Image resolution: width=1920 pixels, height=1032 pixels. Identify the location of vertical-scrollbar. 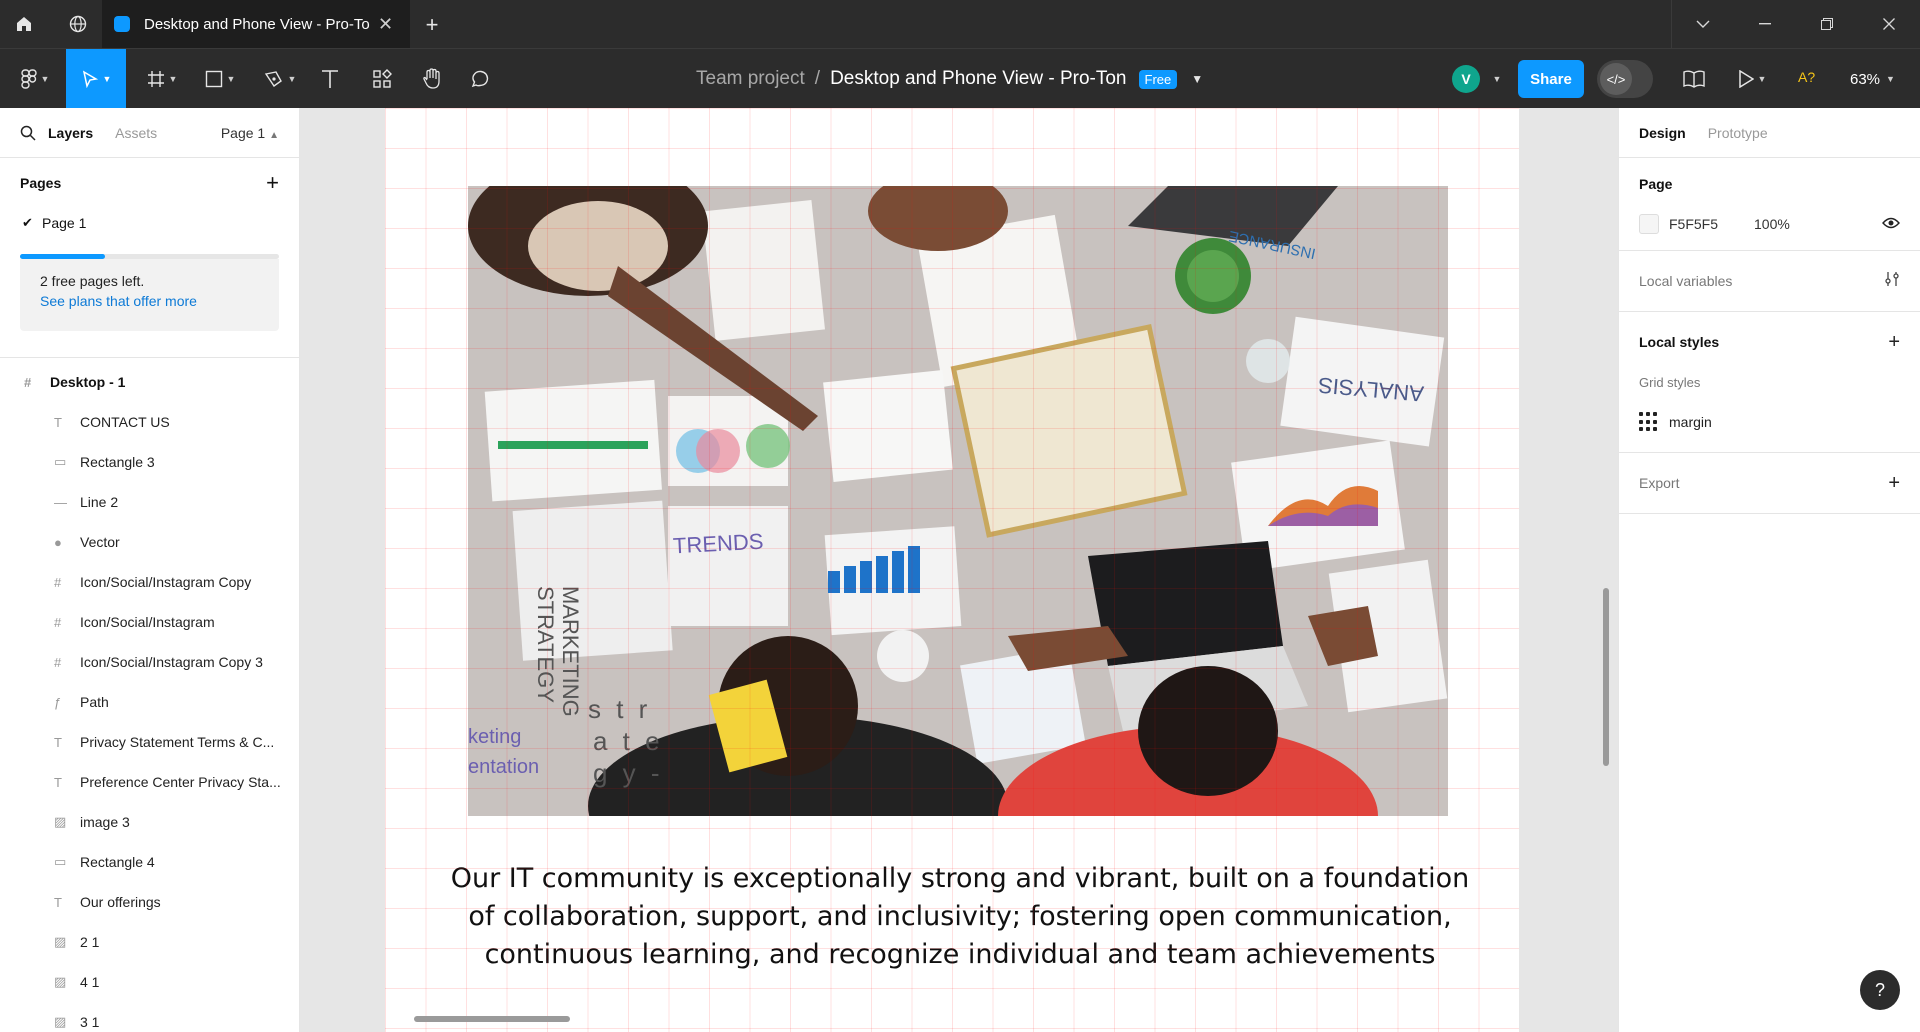
(1606, 677).